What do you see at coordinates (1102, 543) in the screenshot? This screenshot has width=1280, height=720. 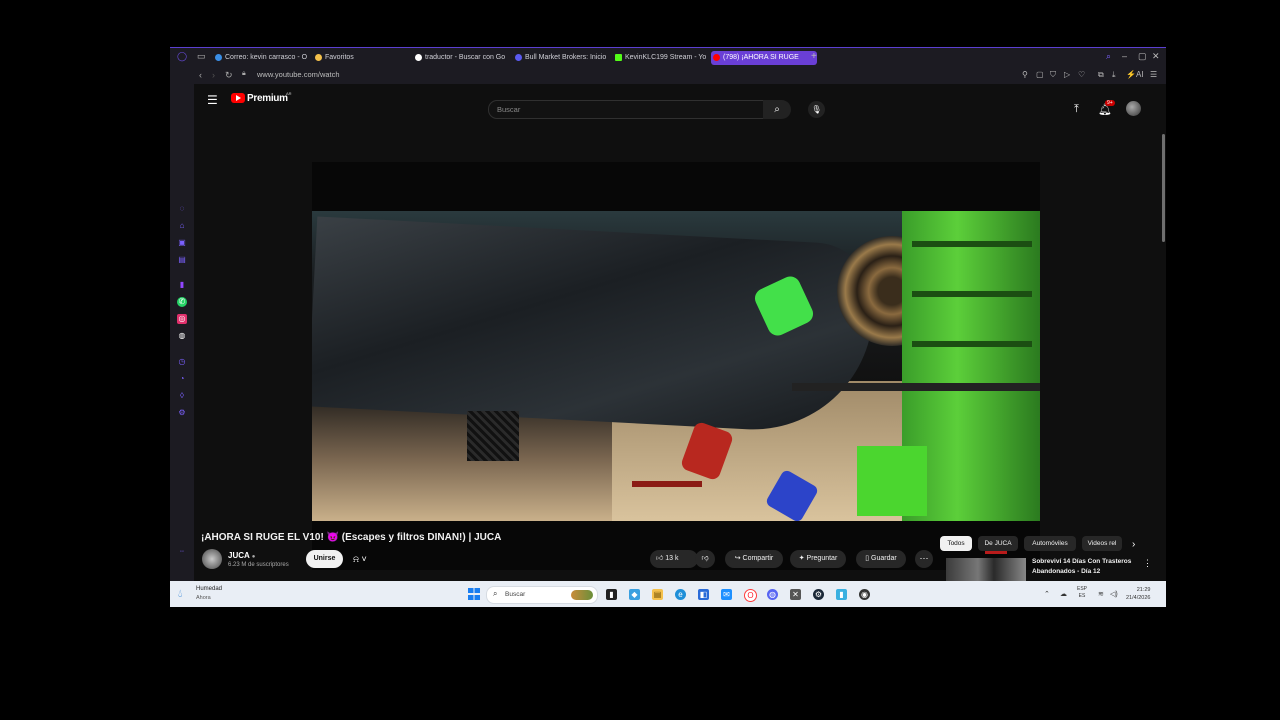 I see `chip-related: Videos rel` at bounding box center [1102, 543].